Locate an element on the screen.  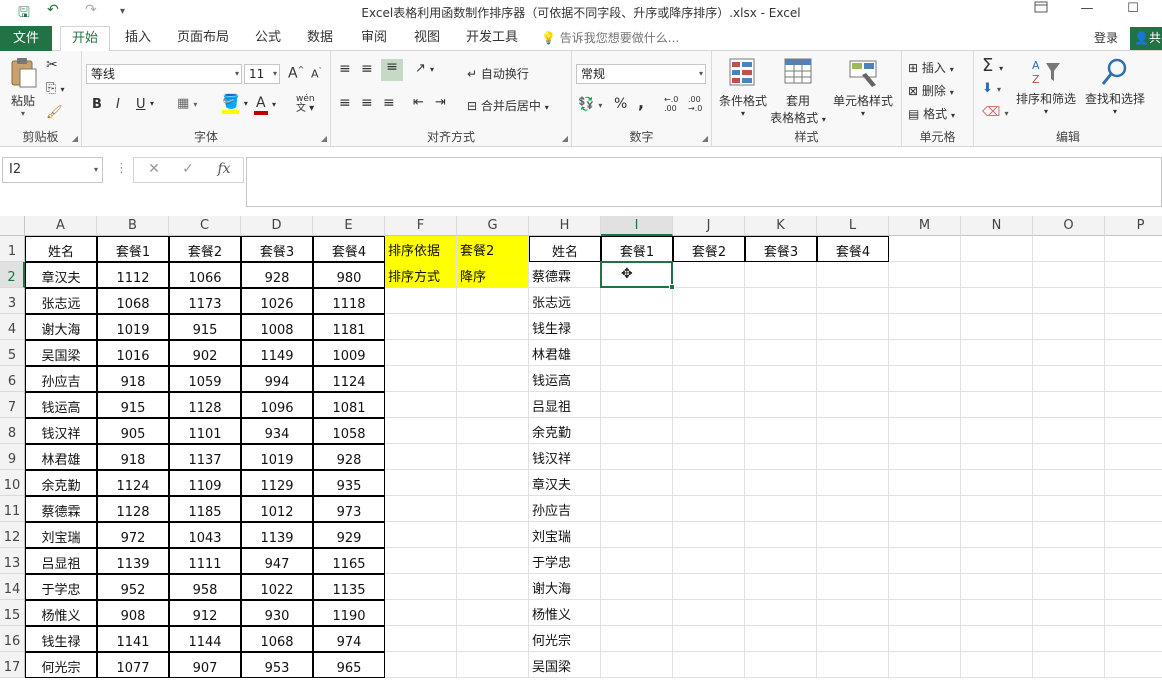
column-header-e: E is located at coordinates (349, 226).